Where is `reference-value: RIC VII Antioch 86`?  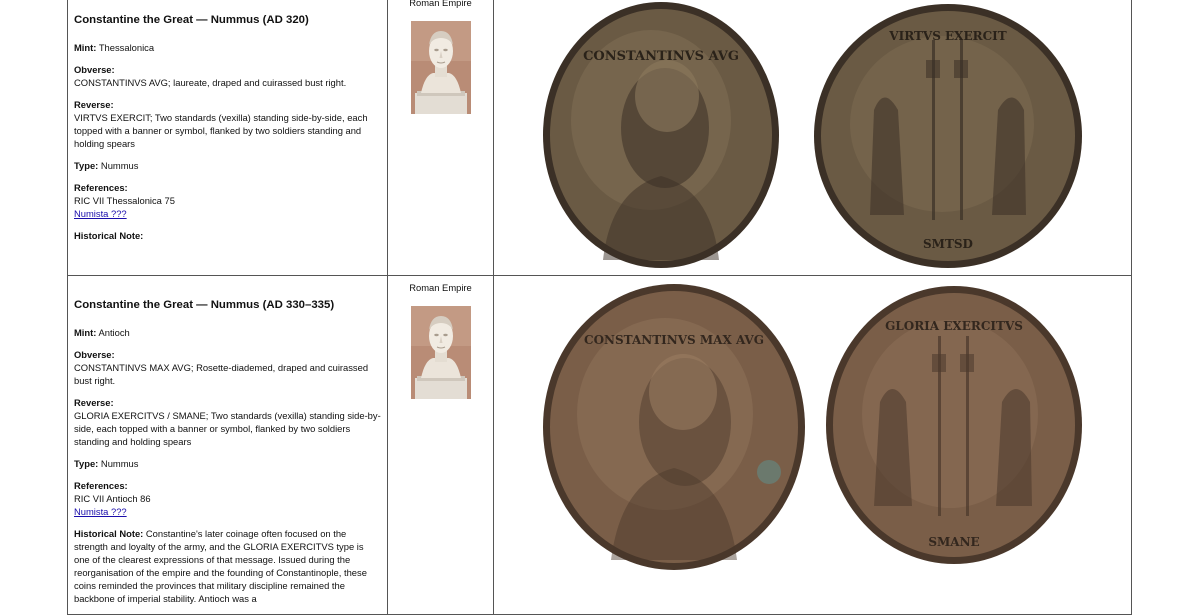
reference-value: RIC VII Antioch 86 is located at coordinates (112, 498).